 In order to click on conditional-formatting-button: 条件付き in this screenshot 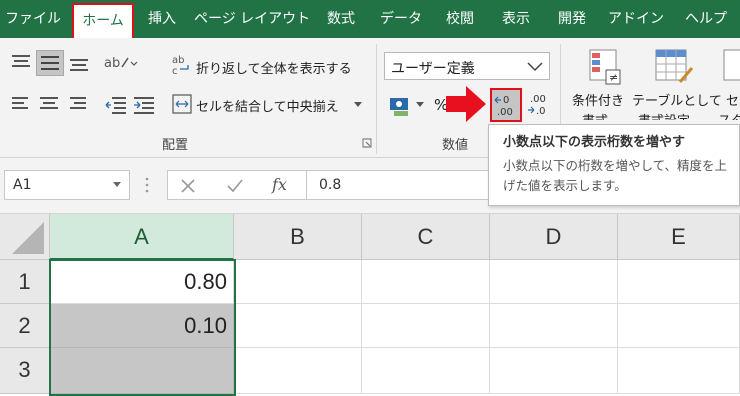, I will do `click(598, 99)`.